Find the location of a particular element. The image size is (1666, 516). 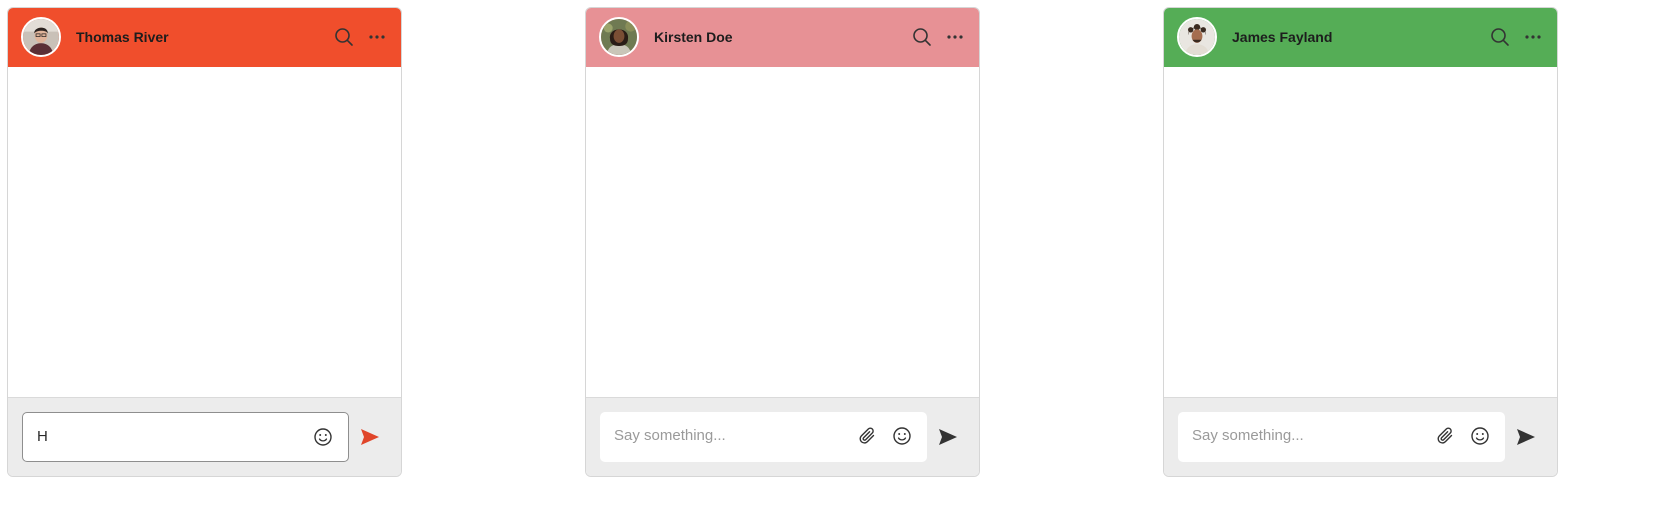

contact-name: James Fayland is located at coordinates (1282, 37).